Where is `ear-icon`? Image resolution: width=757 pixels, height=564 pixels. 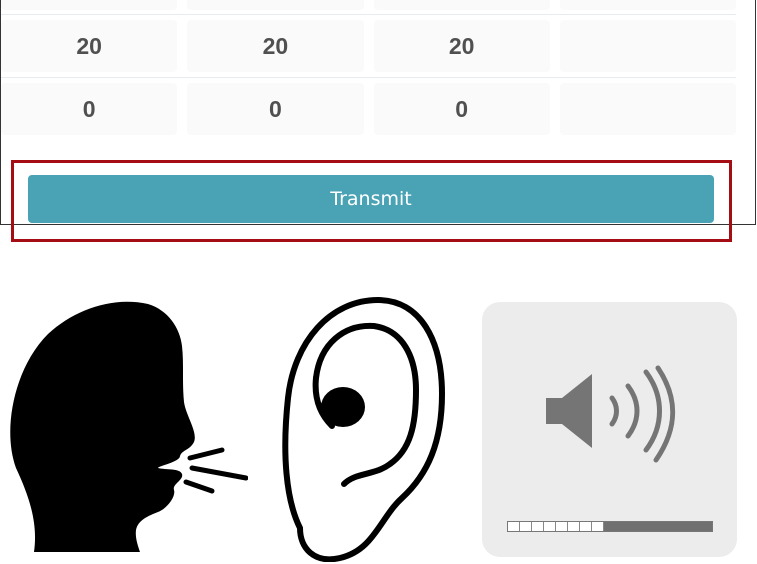 ear-icon is located at coordinates (360, 428).